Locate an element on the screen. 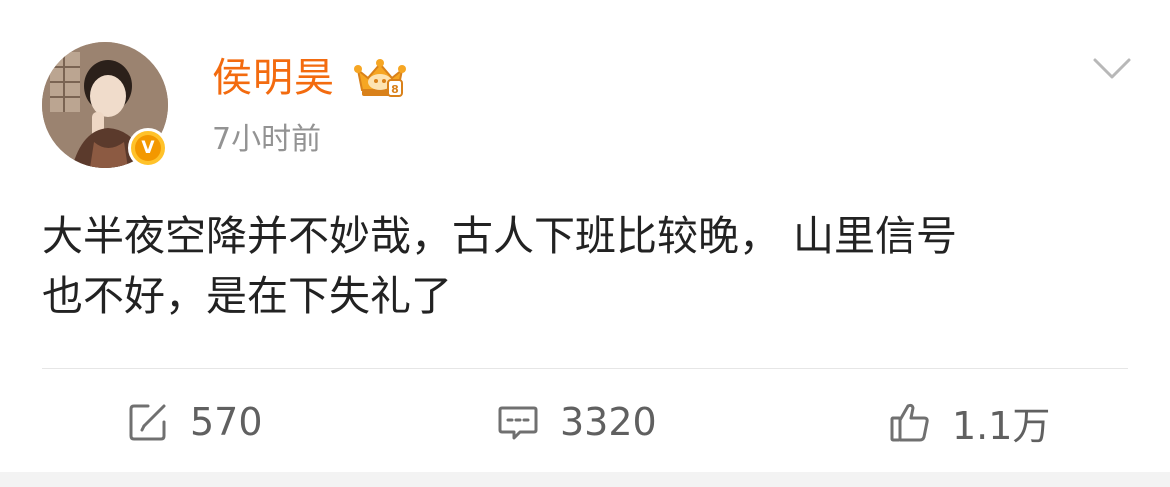  post-timestamp: 7小时前 is located at coordinates (267, 139).